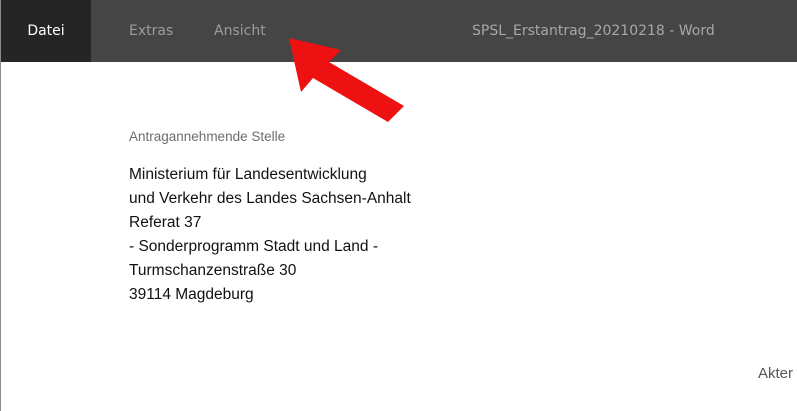 The height and width of the screenshot is (411, 797). What do you see at coordinates (207, 136) in the screenshot?
I see `section-label: Antragannehmende Stelle` at bounding box center [207, 136].